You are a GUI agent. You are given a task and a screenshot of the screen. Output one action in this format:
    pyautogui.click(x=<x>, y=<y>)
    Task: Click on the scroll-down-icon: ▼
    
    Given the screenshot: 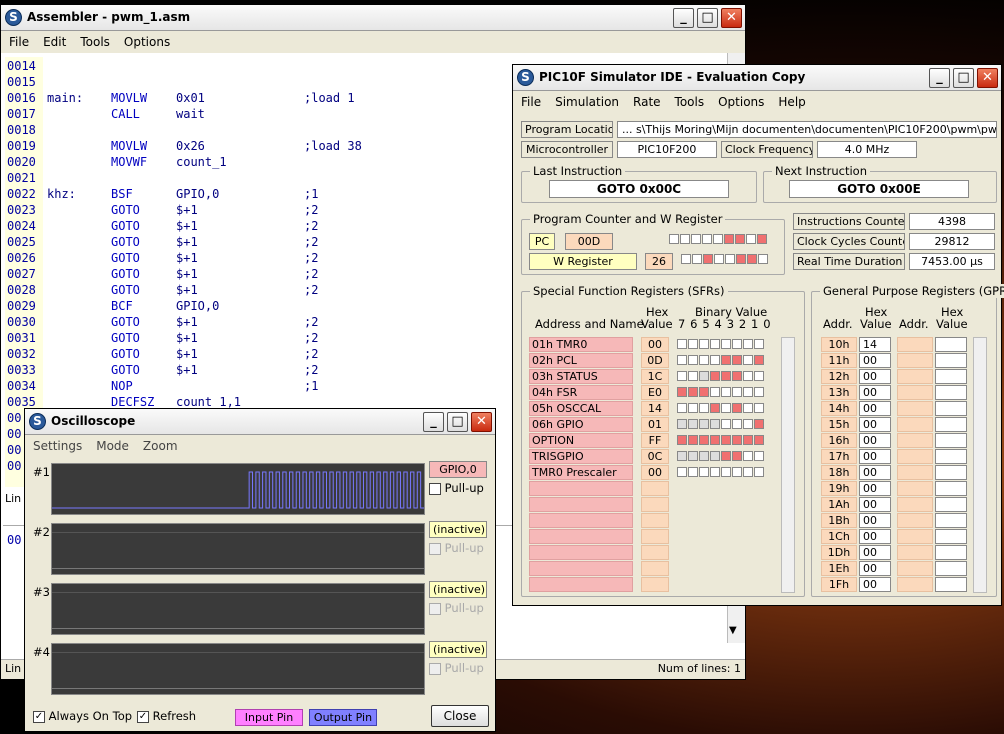 What is the action you would take?
    pyautogui.click(x=733, y=630)
    